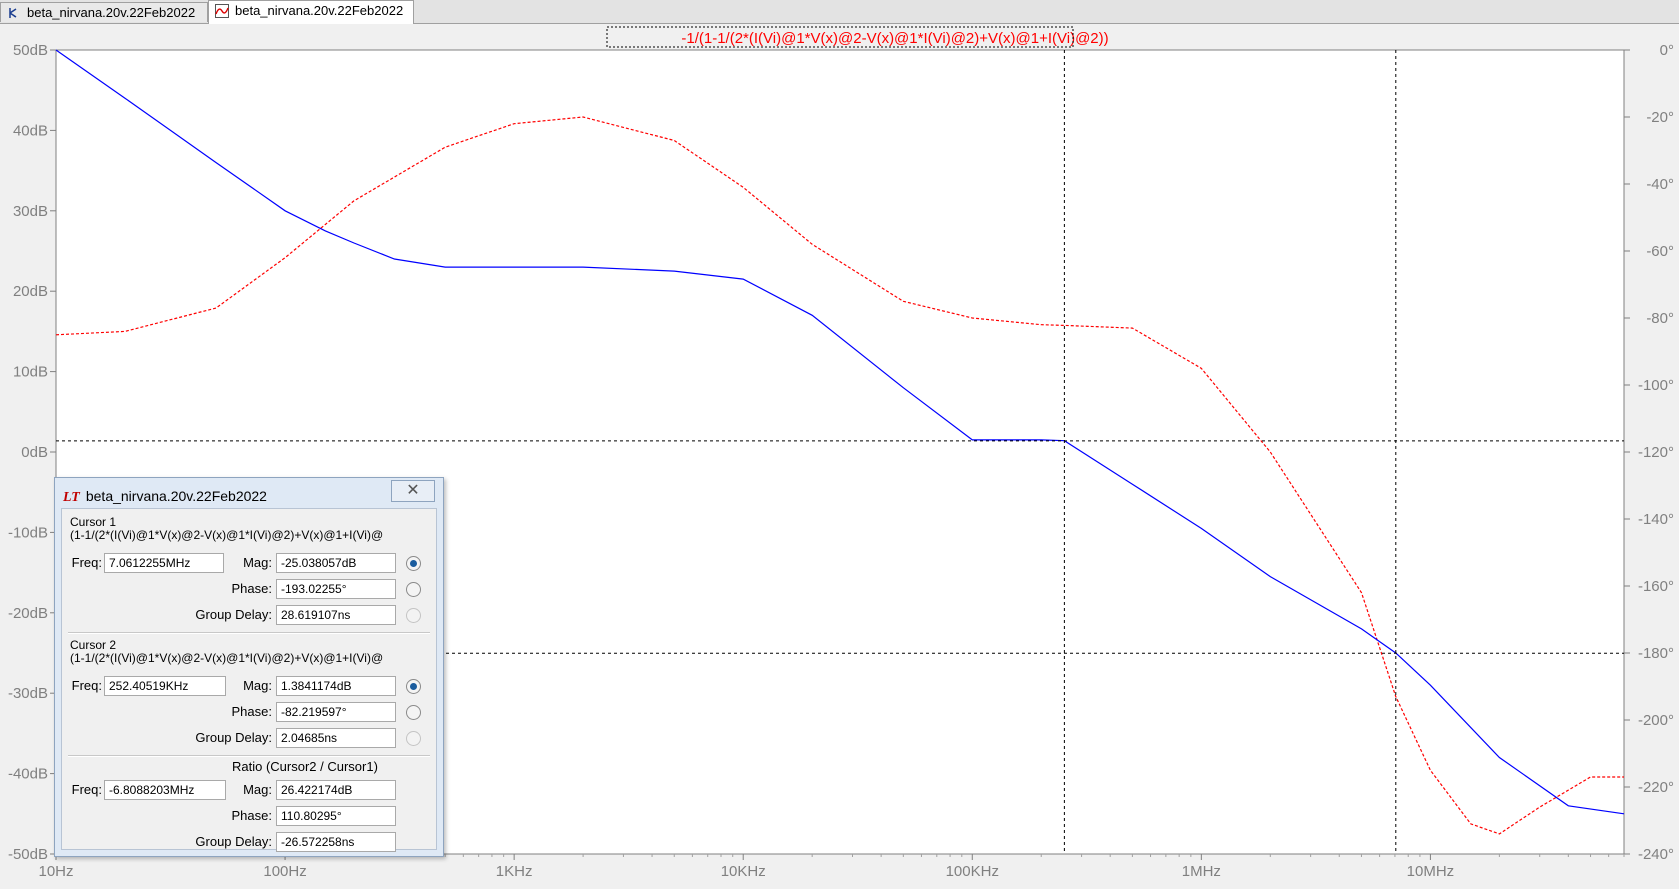 This screenshot has width=1679, height=889. I want to click on cursor2-phase-radio, so click(413, 712).